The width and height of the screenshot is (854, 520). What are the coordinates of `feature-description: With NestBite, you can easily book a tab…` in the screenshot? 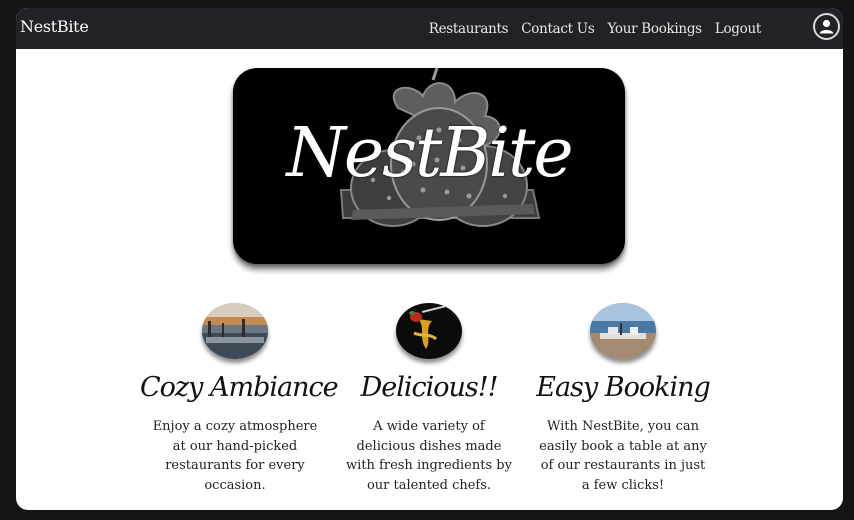 It's located at (623, 456).